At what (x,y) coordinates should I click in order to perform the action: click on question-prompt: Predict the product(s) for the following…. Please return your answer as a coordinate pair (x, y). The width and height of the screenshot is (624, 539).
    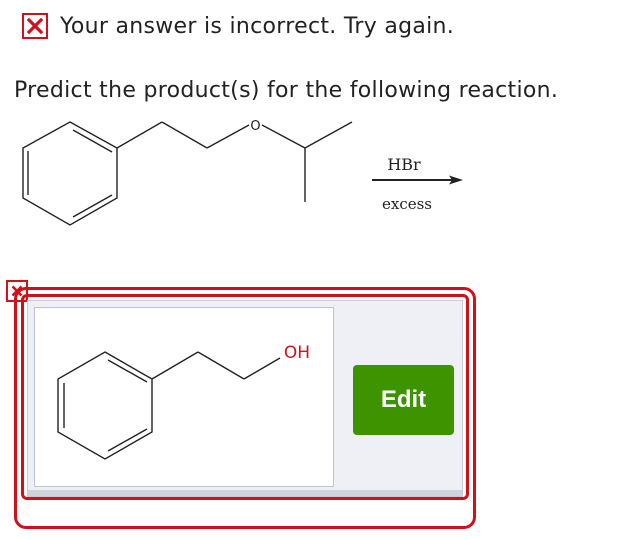
    Looking at the image, I should click on (286, 90).